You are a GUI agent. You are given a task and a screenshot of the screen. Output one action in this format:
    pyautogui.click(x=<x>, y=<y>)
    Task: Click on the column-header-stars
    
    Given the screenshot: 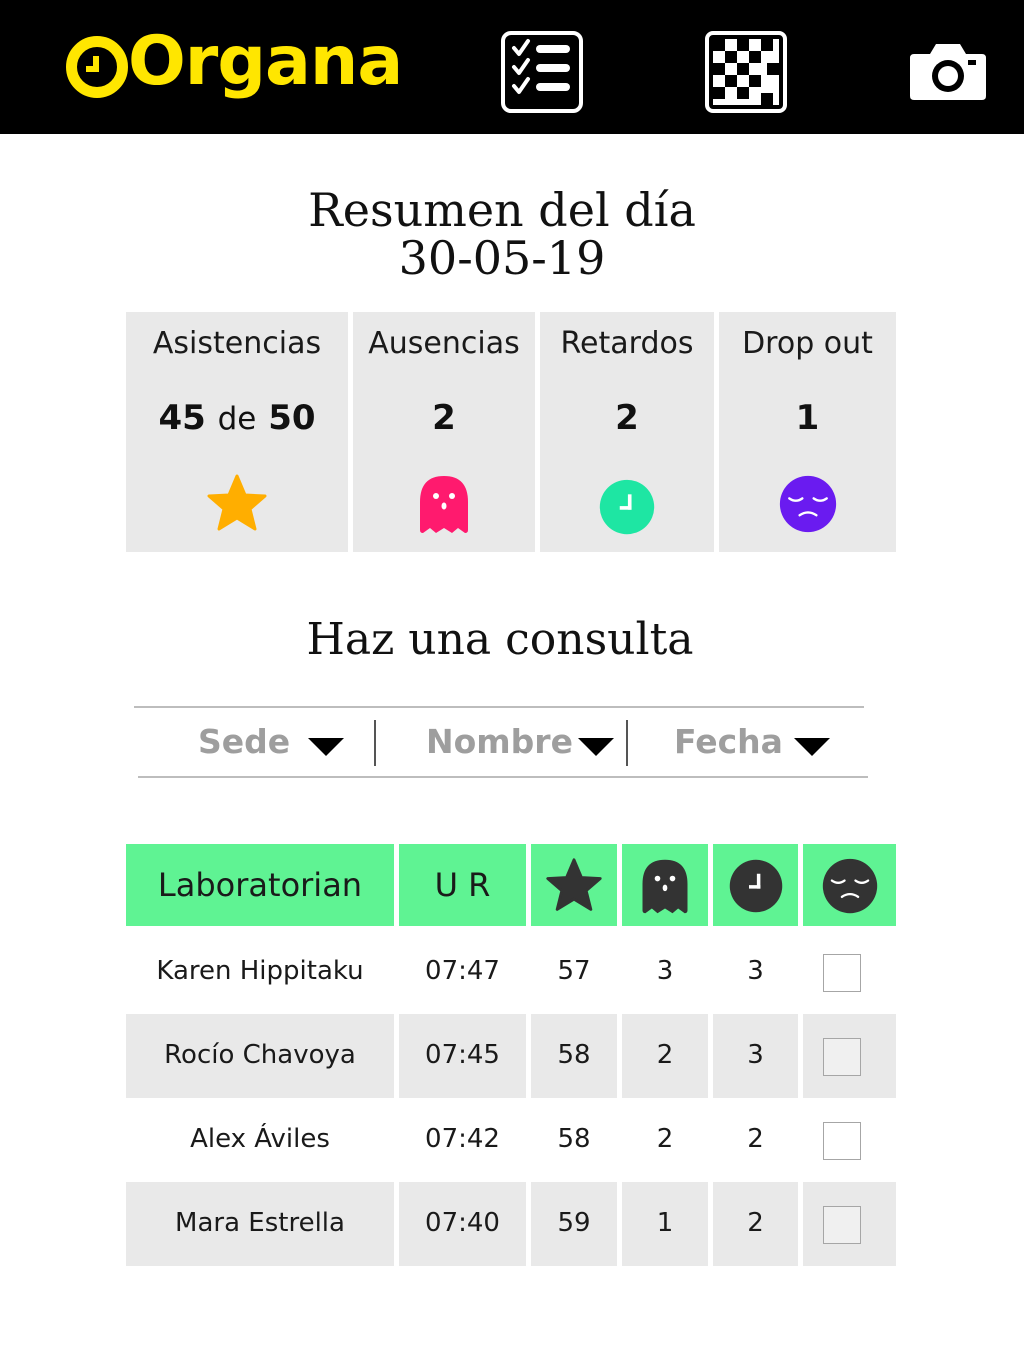 What is the action you would take?
    pyautogui.click(x=574, y=885)
    